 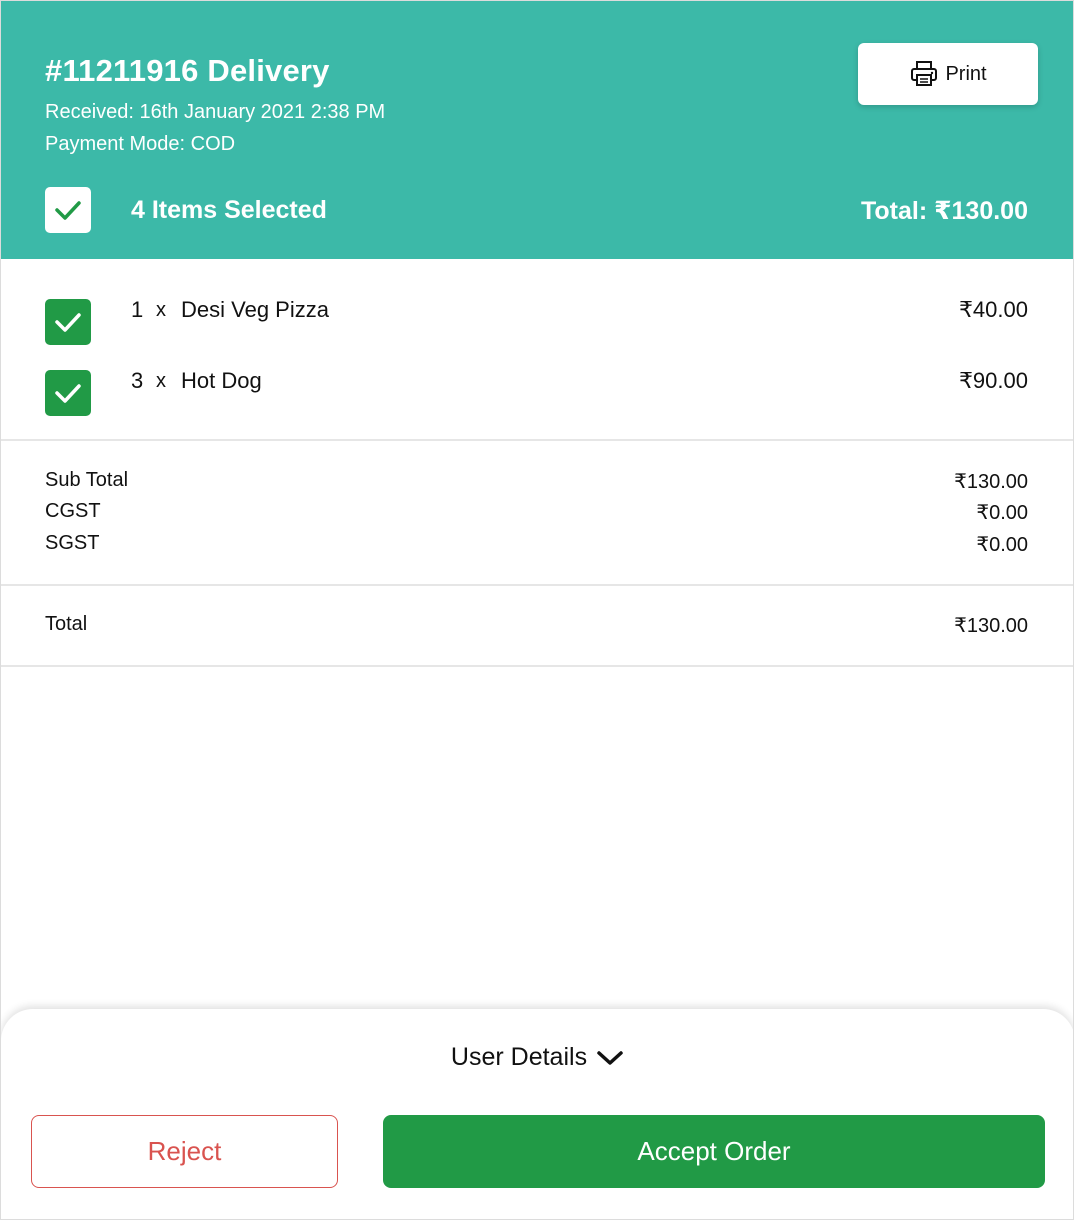 What do you see at coordinates (991, 482) in the screenshot?
I see `subtotal-value: ₹130.00` at bounding box center [991, 482].